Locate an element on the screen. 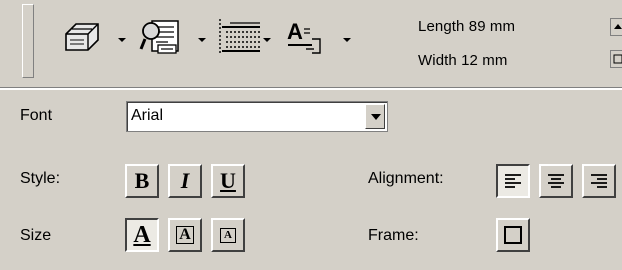  size-small-button: A is located at coordinates (228, 235).